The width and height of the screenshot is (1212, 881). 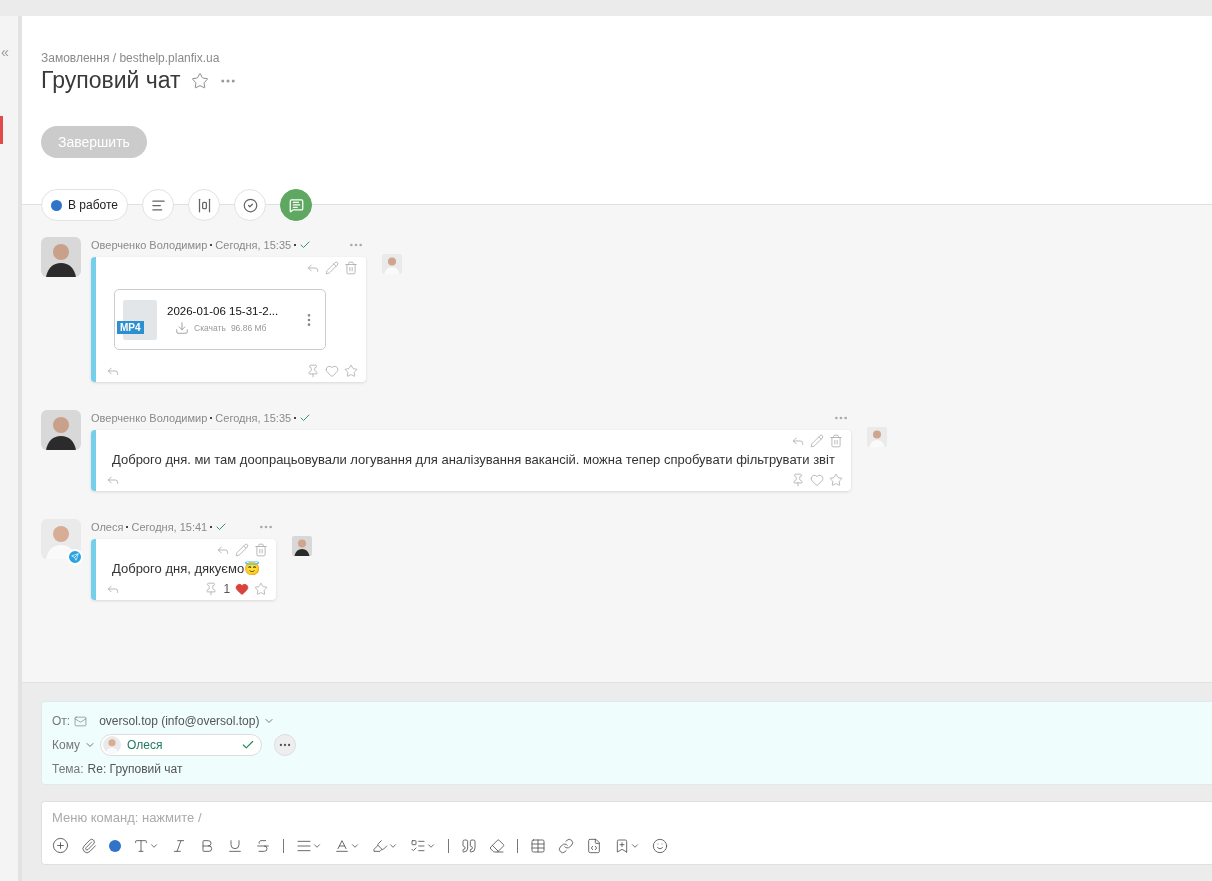 I want to click on mail-icon, so click(x=81, y=721).